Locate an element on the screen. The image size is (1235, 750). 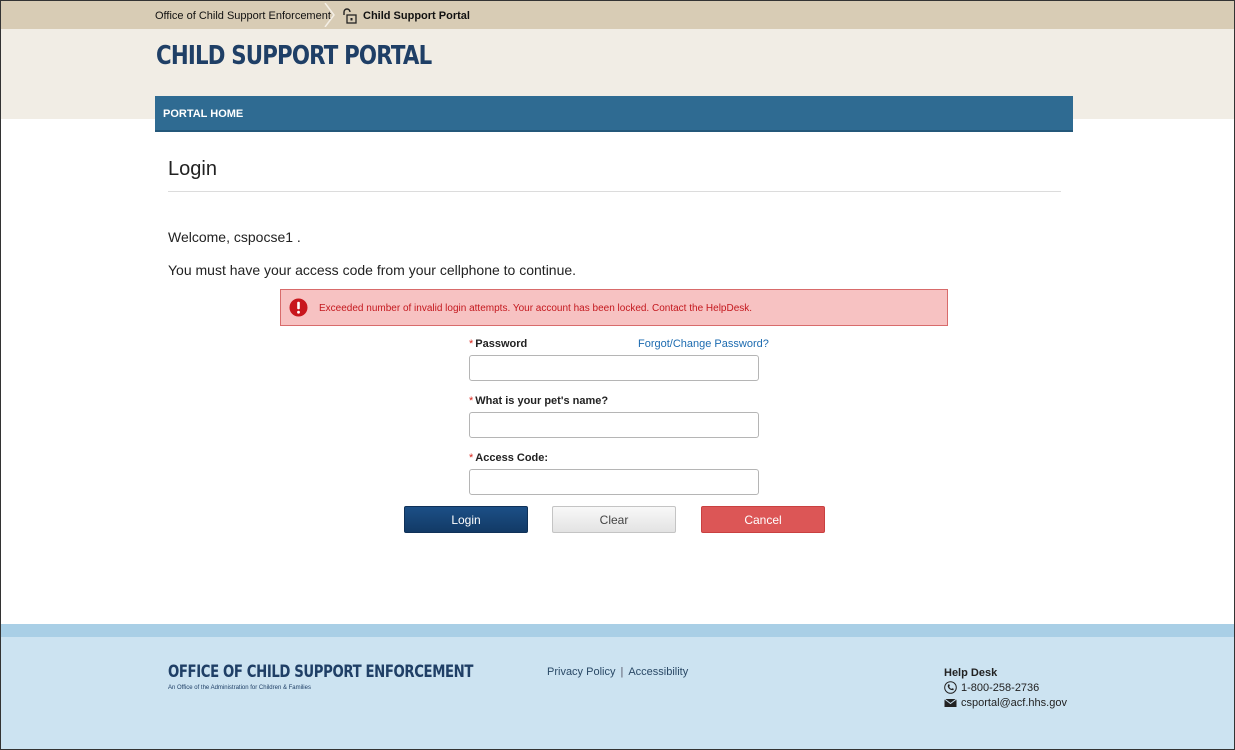
error-exclamation-icon is located at coordinates (298, 307).